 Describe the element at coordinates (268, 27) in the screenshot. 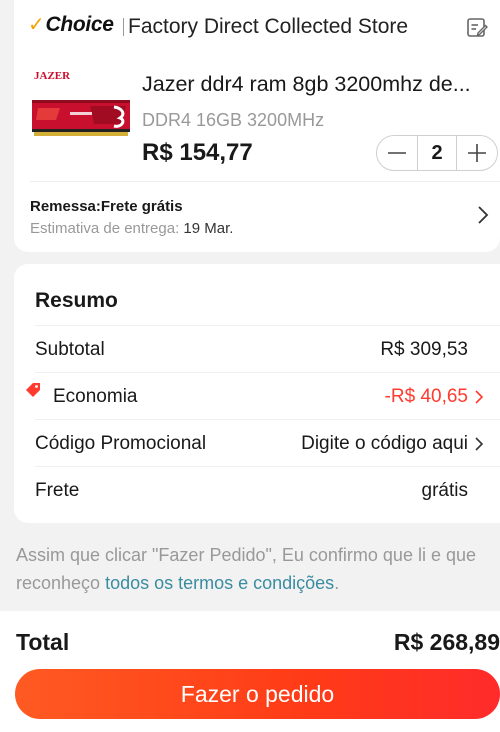

I see `store-name: Factory Direct Collected Store` at that location.